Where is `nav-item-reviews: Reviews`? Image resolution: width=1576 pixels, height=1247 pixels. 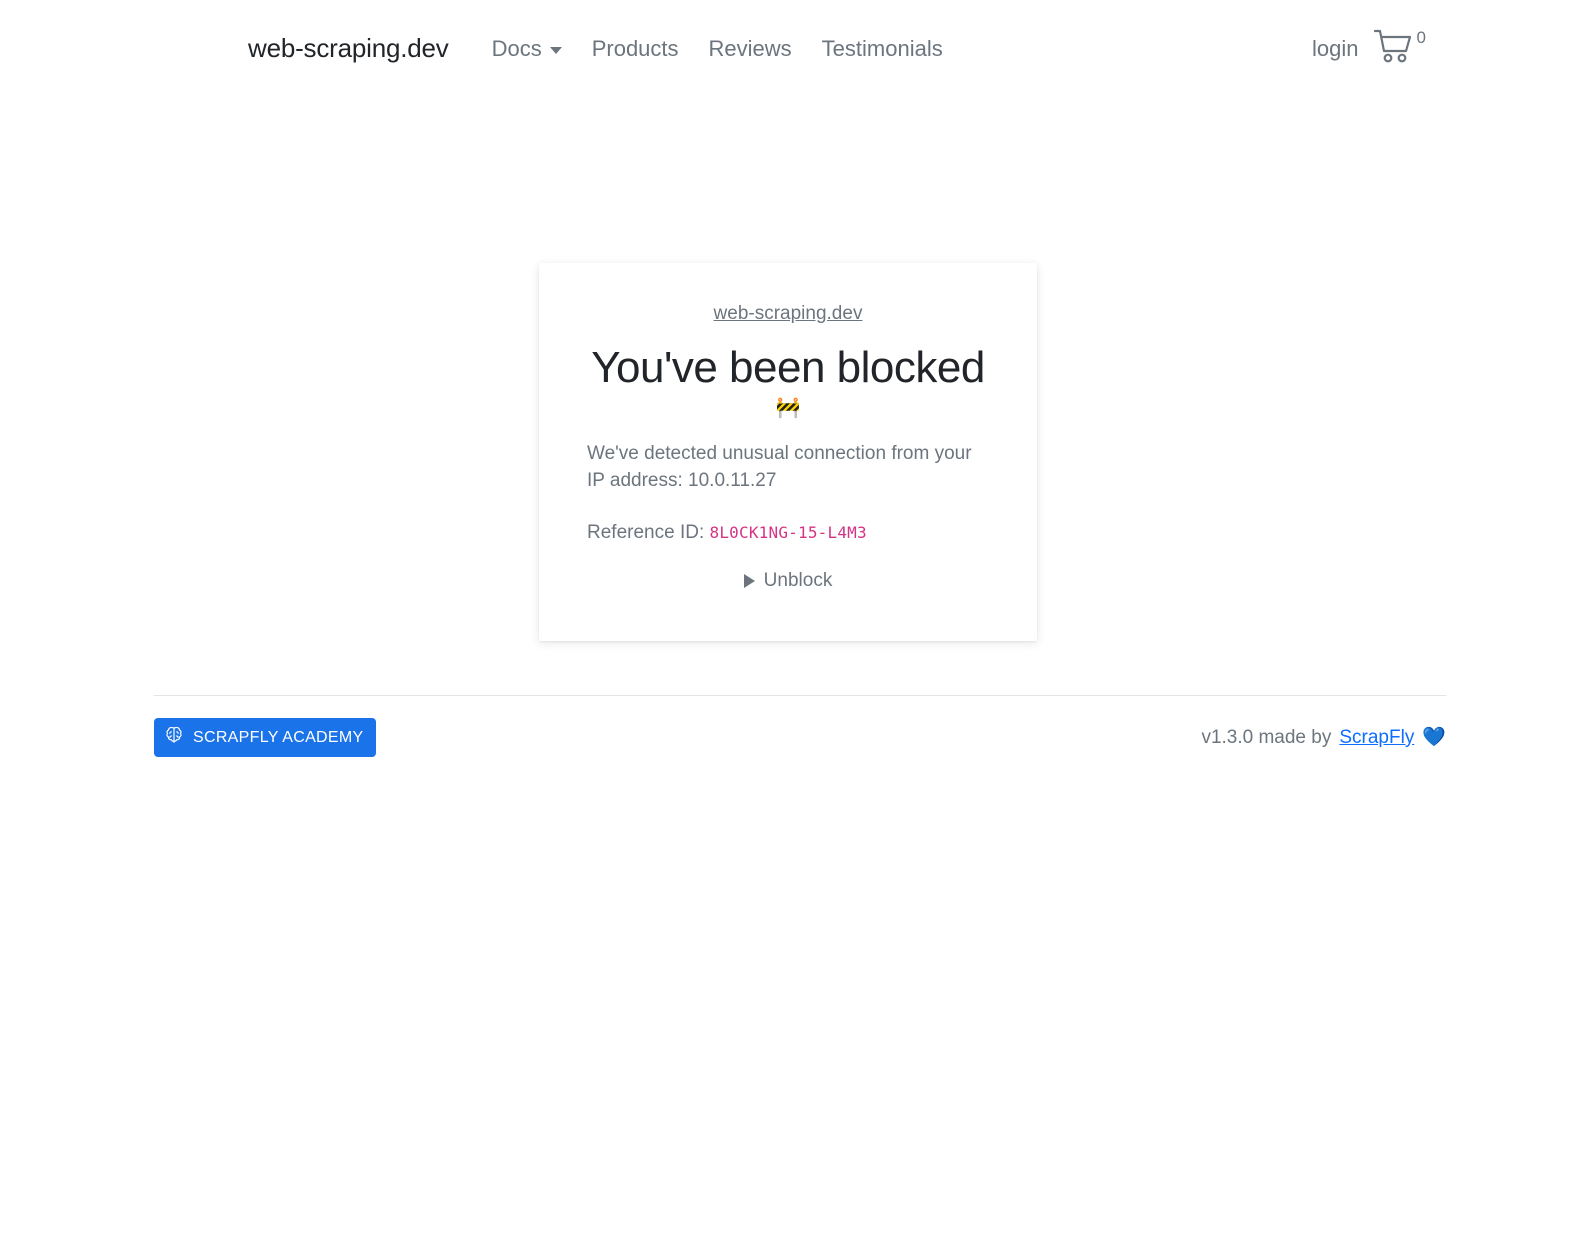 nav-item-reviews: Reviews is located at coordinates (750, 49).